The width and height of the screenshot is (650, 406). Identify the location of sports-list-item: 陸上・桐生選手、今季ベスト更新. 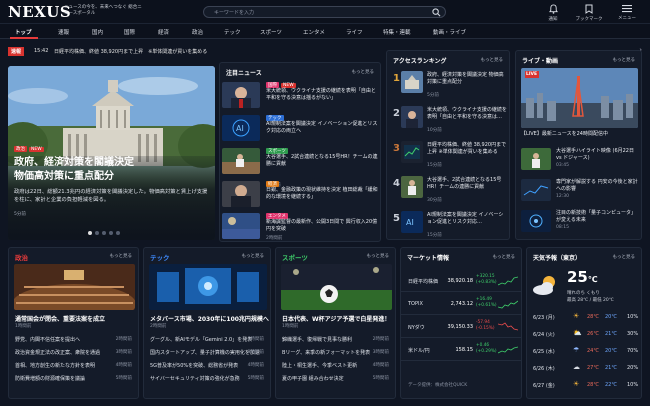
(319, 365).